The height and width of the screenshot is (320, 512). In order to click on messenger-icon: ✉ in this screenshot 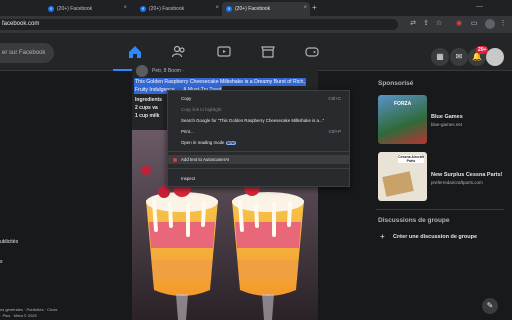, I will do `click(459, 57)`.